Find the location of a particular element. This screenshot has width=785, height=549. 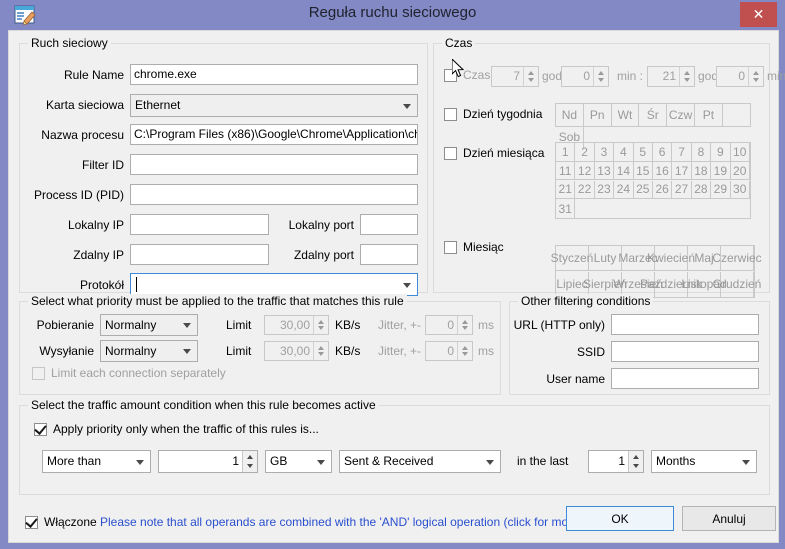

weekday-cell-Pn: Pn is located at coordinates (598, 115).